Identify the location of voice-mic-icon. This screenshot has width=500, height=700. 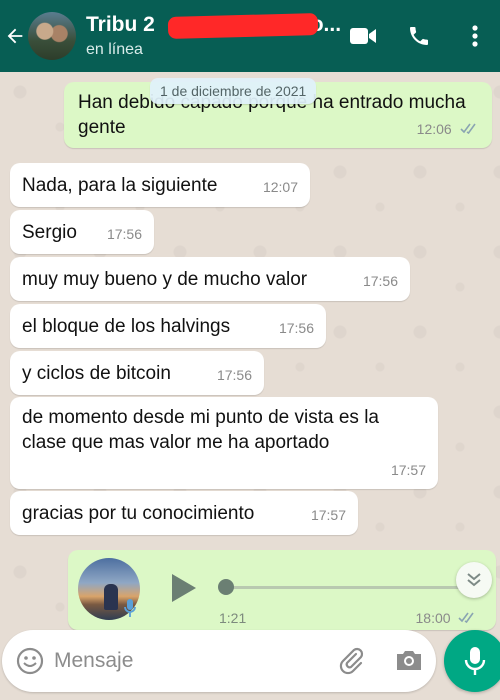
(130, 610).